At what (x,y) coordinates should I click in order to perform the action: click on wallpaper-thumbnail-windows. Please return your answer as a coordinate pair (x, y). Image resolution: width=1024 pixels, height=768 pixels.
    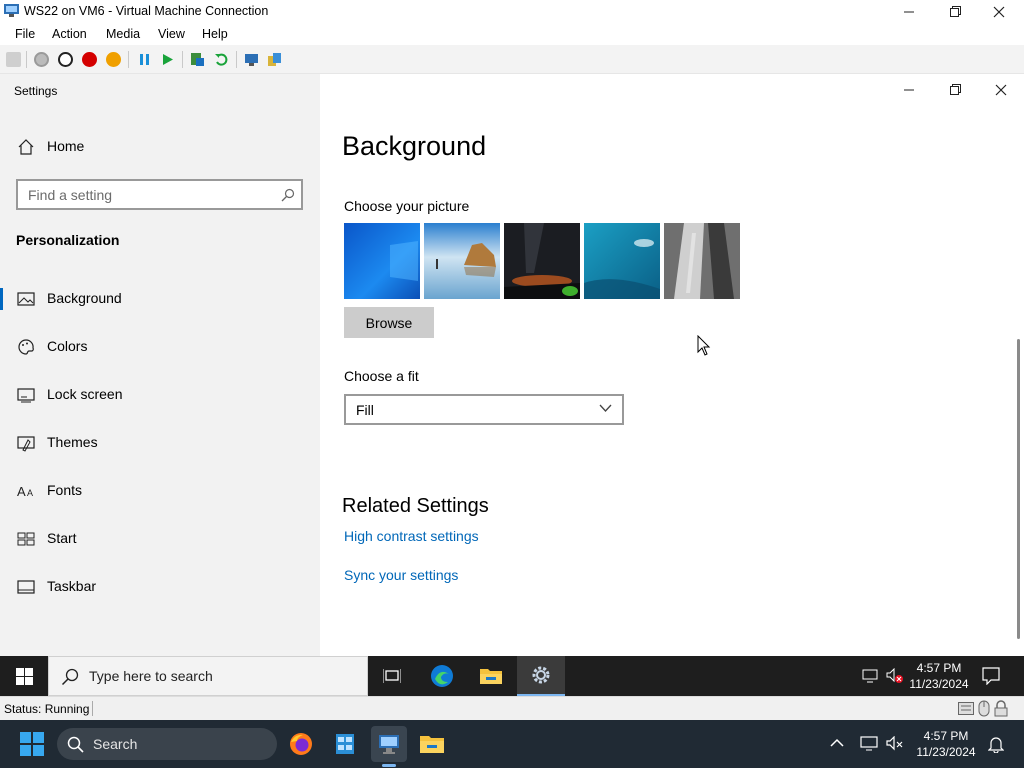
    Looking at the image, I should click on (382, 261).